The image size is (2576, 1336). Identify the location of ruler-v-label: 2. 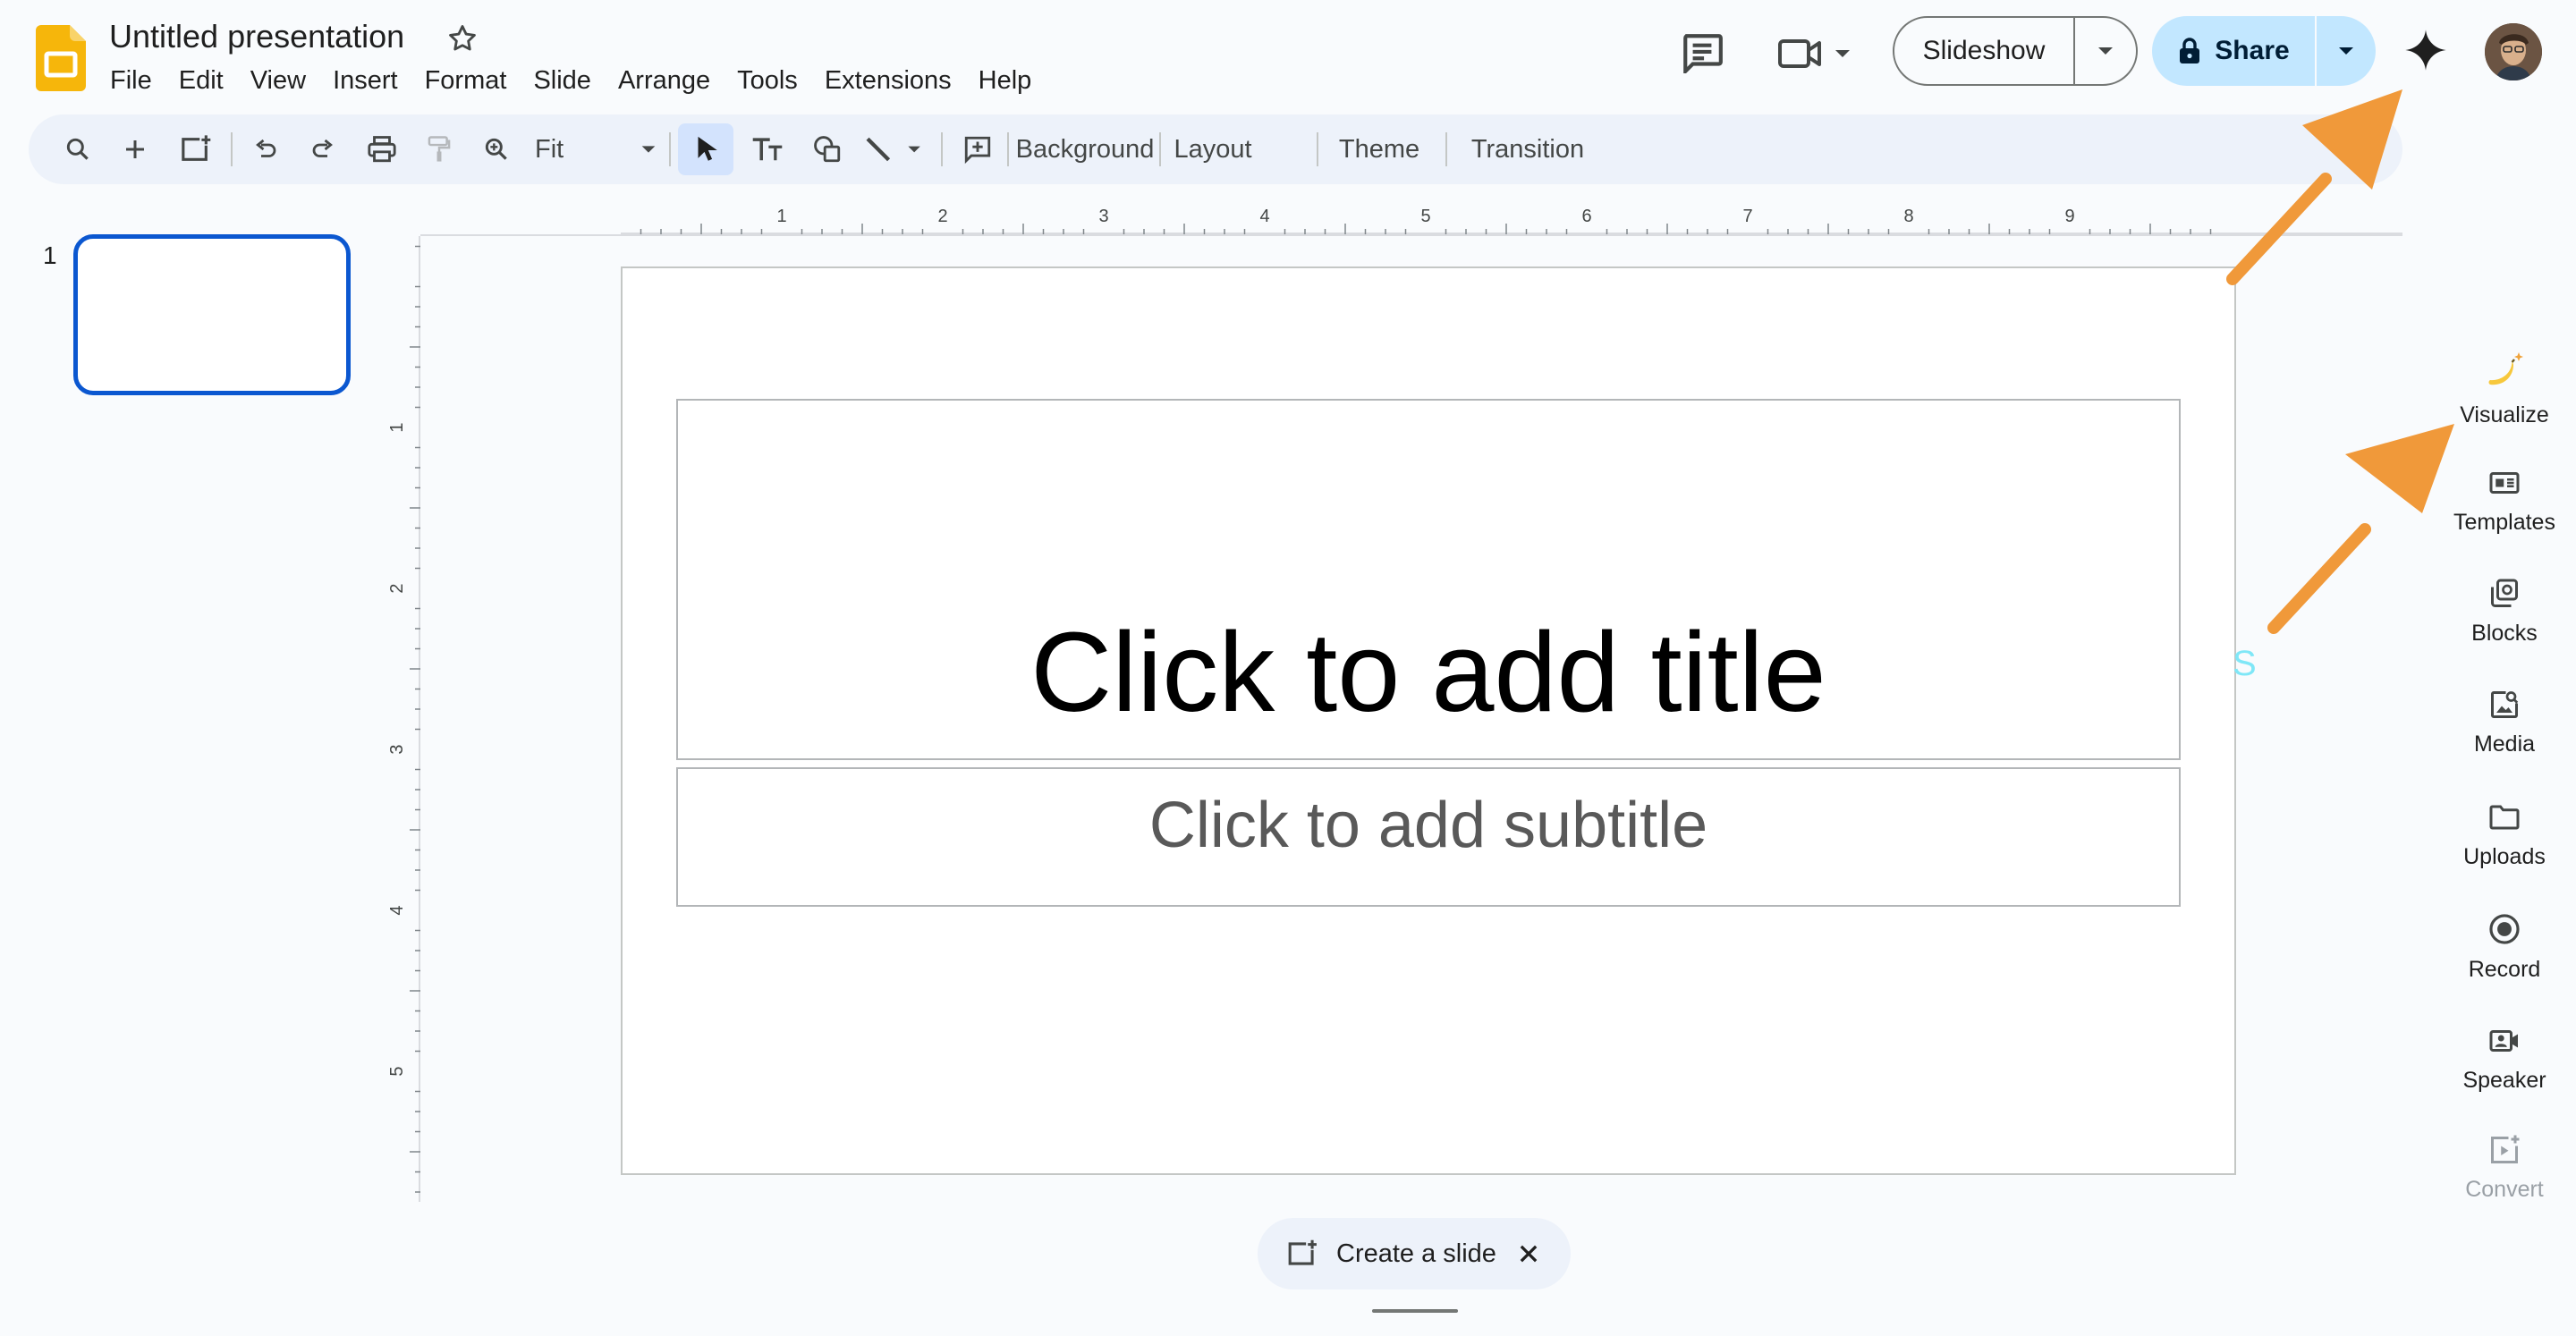
(398, 588).